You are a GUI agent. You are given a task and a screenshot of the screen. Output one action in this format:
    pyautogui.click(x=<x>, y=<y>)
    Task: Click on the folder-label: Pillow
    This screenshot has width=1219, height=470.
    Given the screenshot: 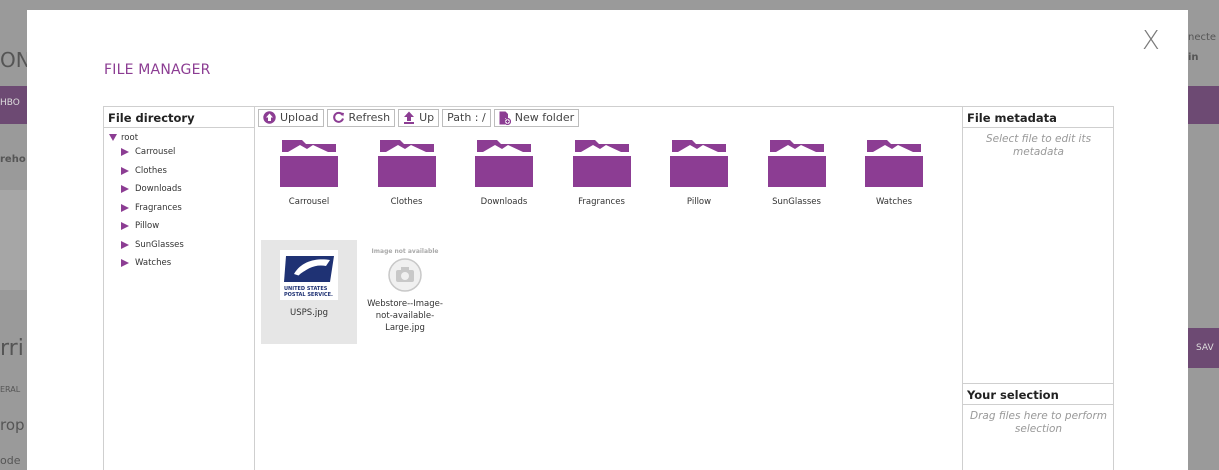 What is the action you would take?
    pyautogui.click(x=699, y=202)
    